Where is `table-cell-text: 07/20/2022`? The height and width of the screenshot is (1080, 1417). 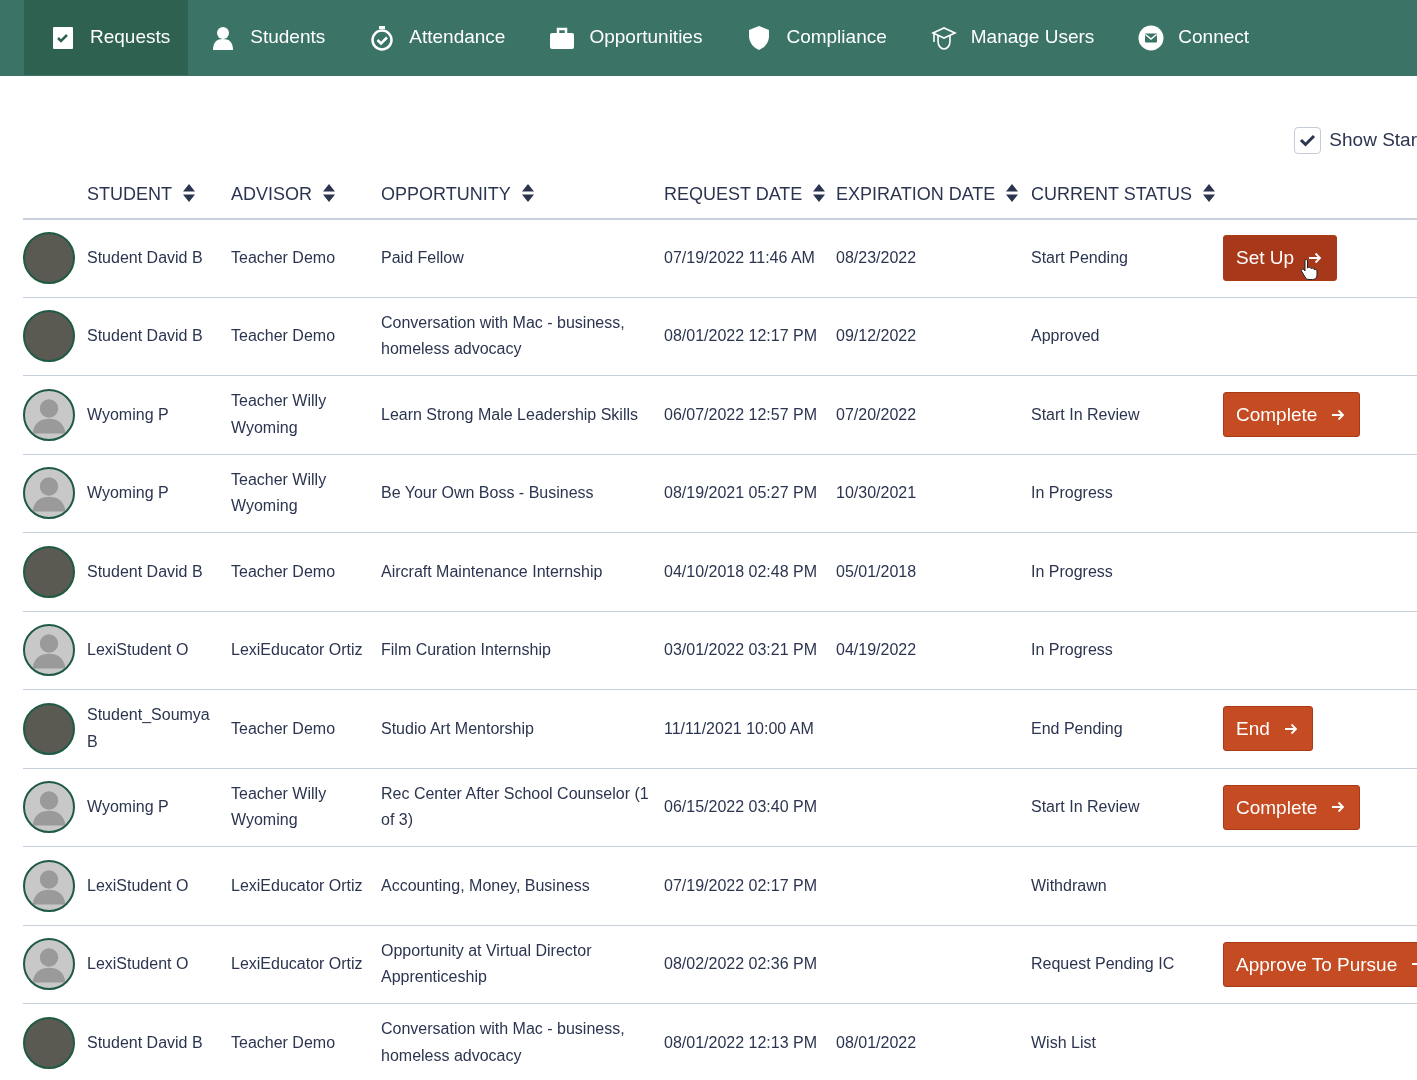
table-cell-text: 07/20/2022 is located at coordinates (877, 414).